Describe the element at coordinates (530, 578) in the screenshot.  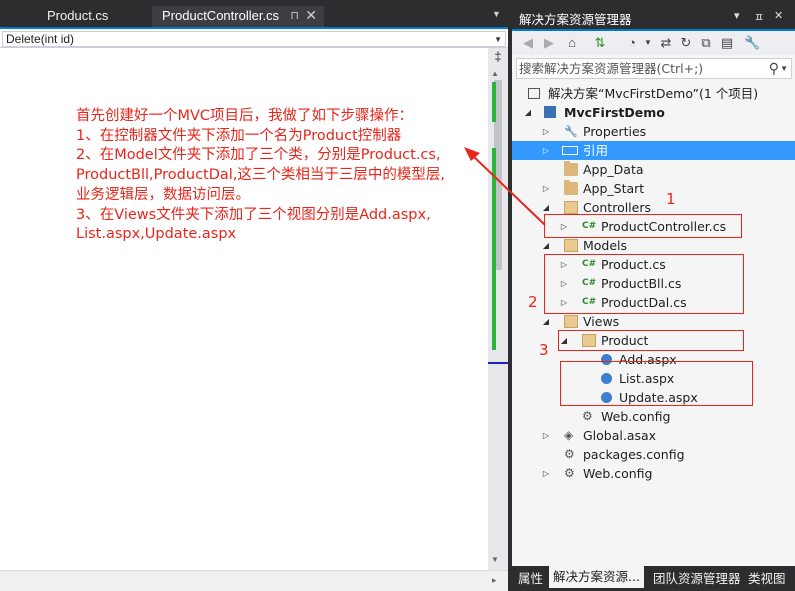
I see `tab-properties: 属性` at that location.